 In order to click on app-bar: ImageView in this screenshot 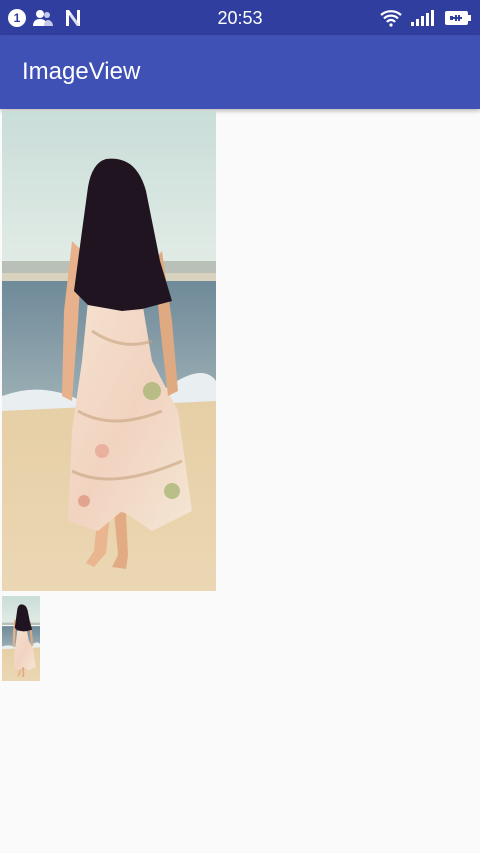, I will do `click(240, 72)`.